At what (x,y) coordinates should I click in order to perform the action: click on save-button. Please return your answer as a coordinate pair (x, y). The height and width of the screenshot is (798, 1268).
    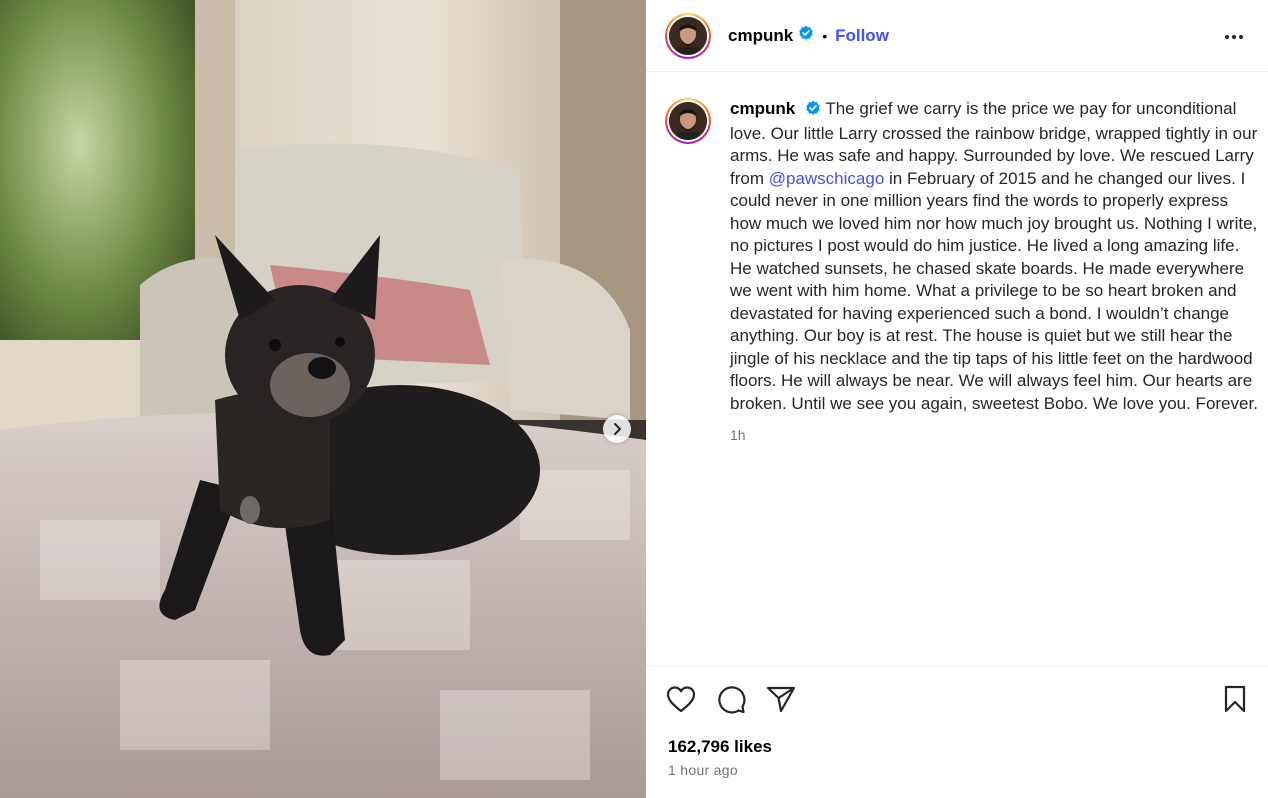
    Looking at the image, I should click on (1235, 701).